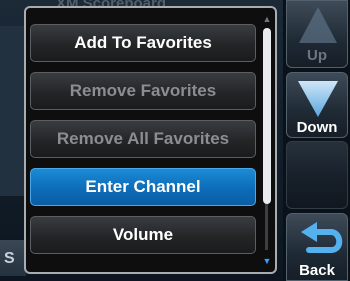  I want to click on up-button: Up, so click(317, 34).